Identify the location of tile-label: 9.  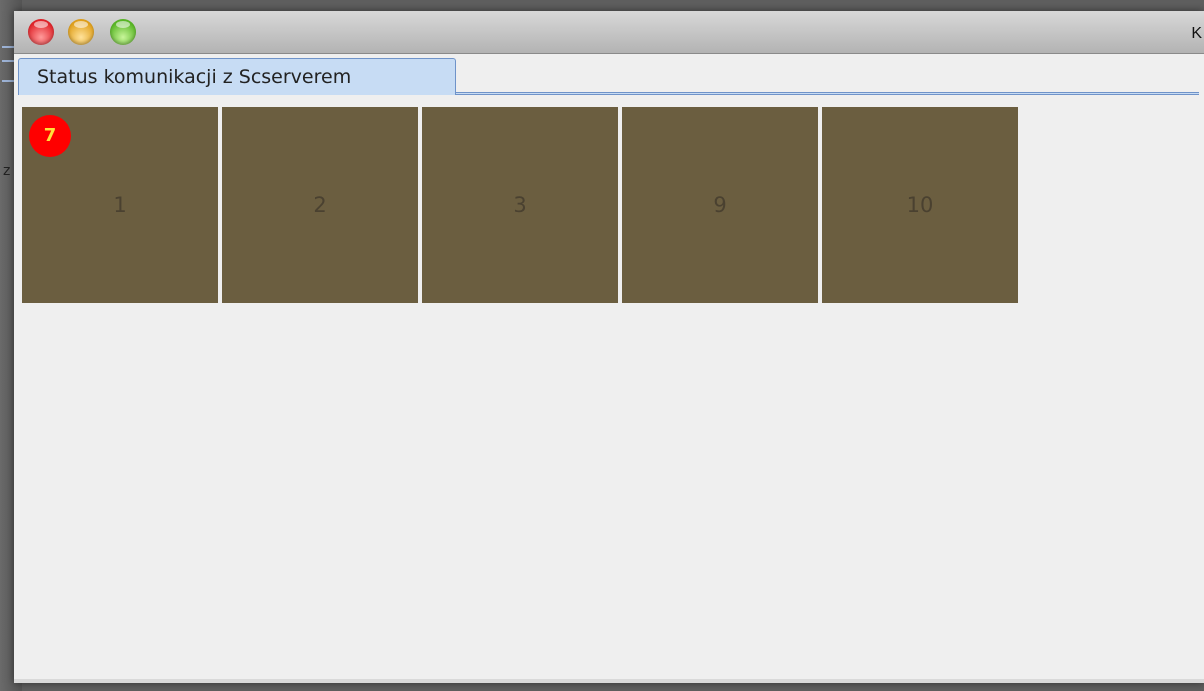
(720, 205).